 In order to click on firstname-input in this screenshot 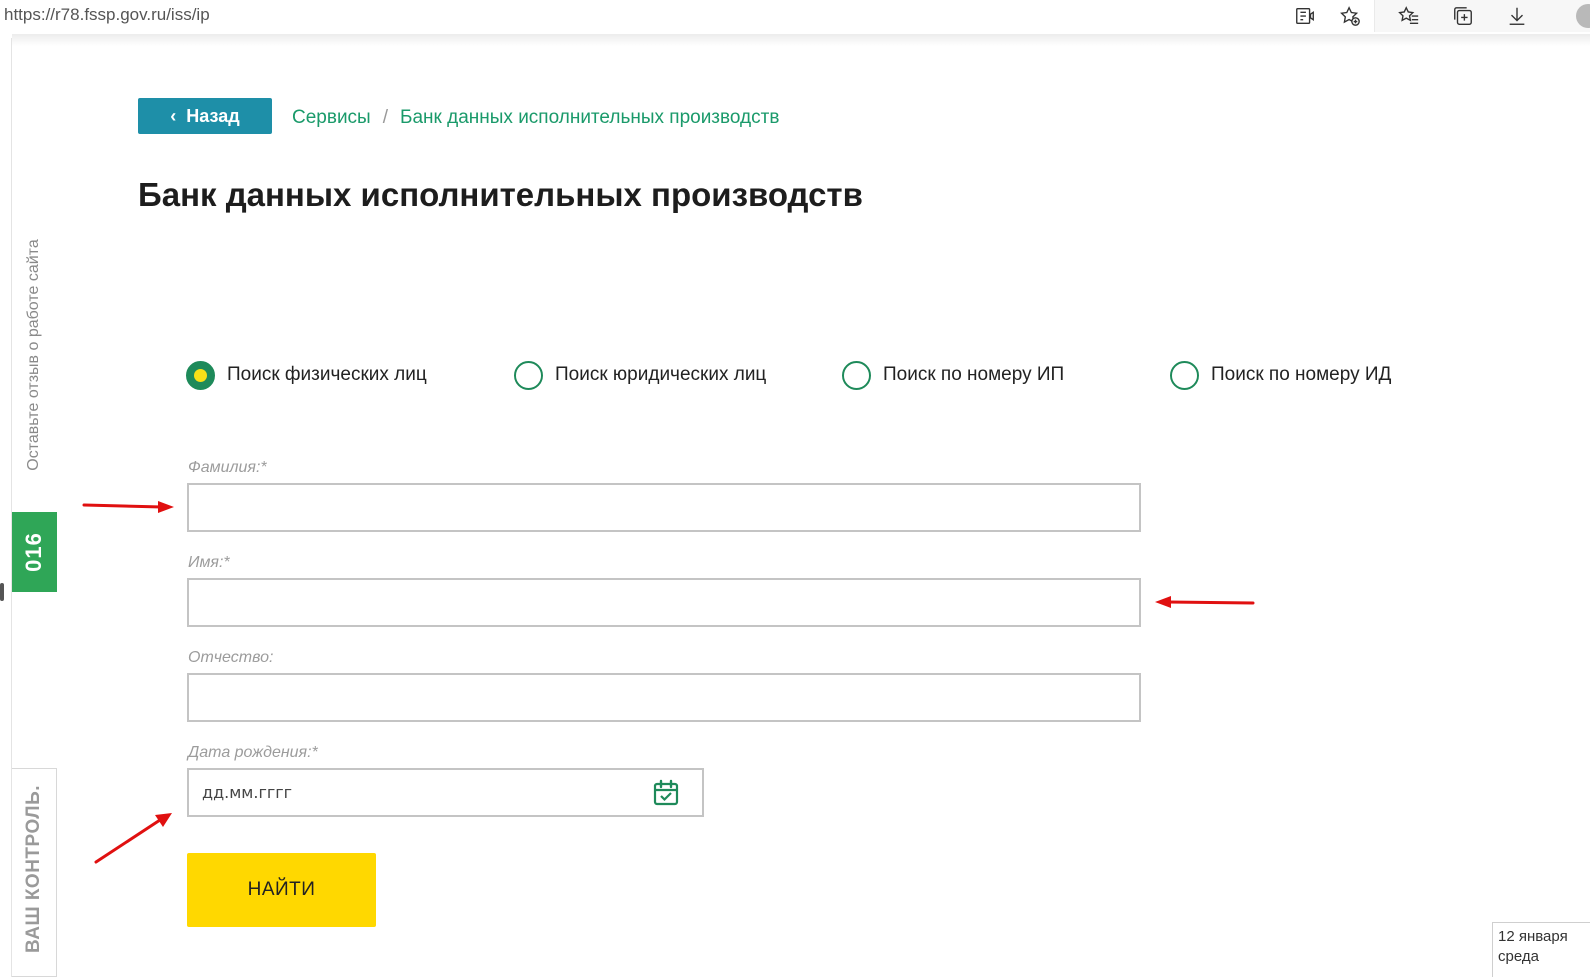, I will do `click(664, 602)`.